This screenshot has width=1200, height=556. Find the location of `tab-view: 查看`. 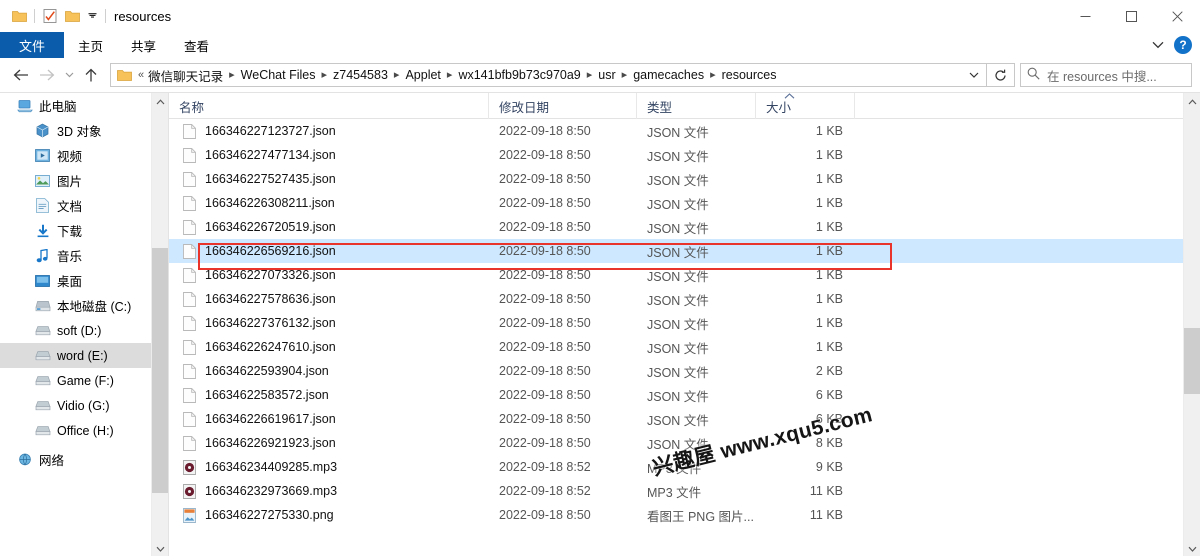

tab-view: 查看 is located at coordinates (196, 45).